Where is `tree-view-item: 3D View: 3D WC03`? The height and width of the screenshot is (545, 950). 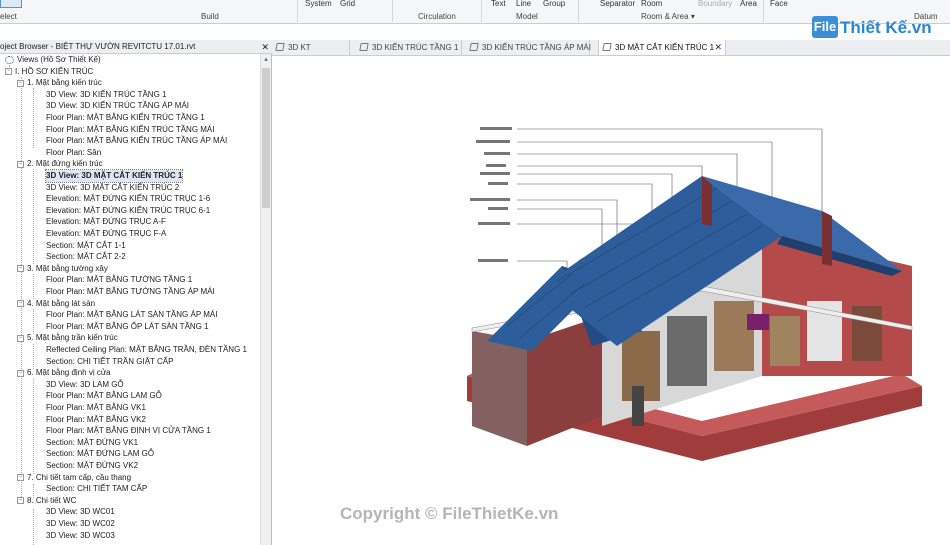 tree-view-item: 3D View: 3D WC03 is located at coordinates (80, 536).